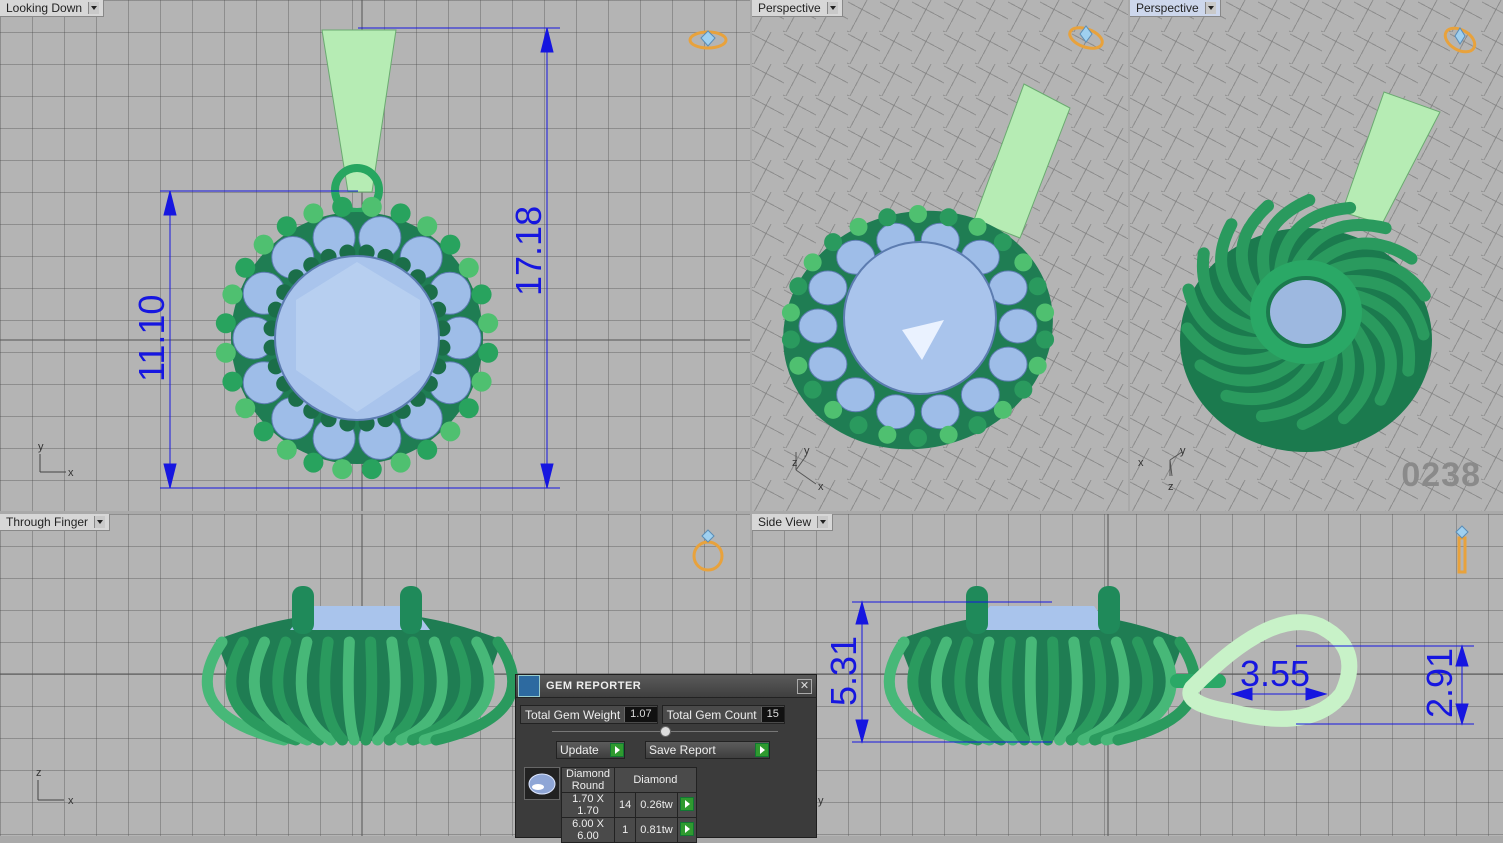 This screenshot has width=1503, height=843. What do you see at coordinates (804, 686) in the screenshot?
I see `close-icon: ✕` at bounding box center [804, 686].